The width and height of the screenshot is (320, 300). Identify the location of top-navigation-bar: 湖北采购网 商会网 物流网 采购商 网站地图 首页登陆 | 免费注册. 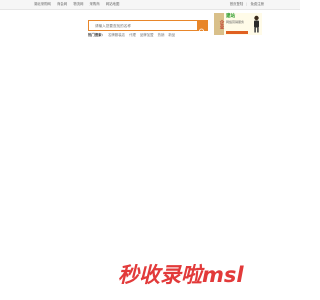
(150, 5).